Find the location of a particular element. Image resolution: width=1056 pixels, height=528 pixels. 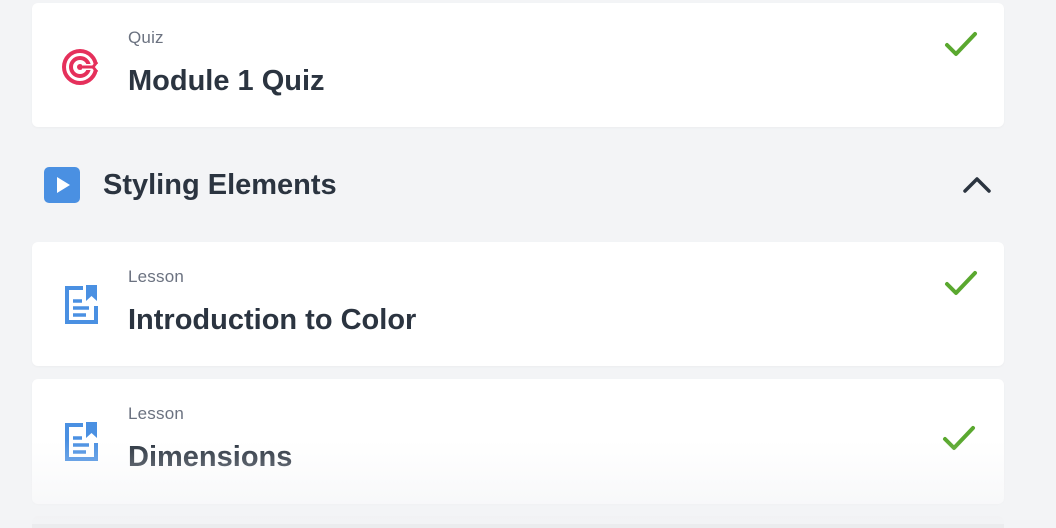

play-icon is located at coordinates (62, 185).